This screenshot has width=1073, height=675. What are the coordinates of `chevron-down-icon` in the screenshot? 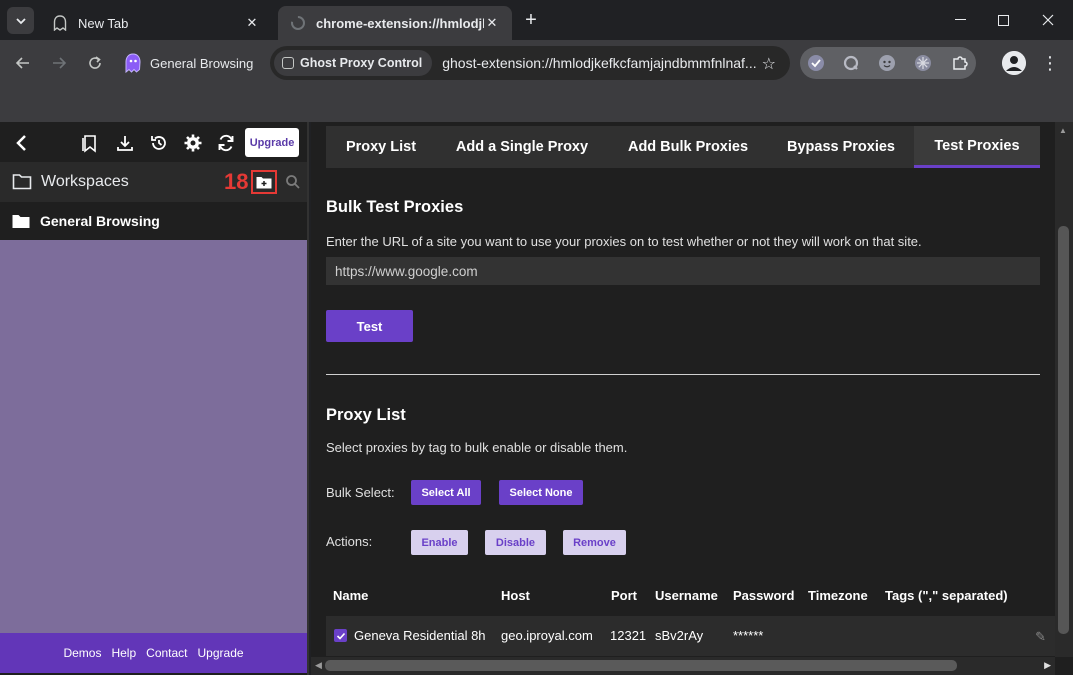 It's located at (20, 20).